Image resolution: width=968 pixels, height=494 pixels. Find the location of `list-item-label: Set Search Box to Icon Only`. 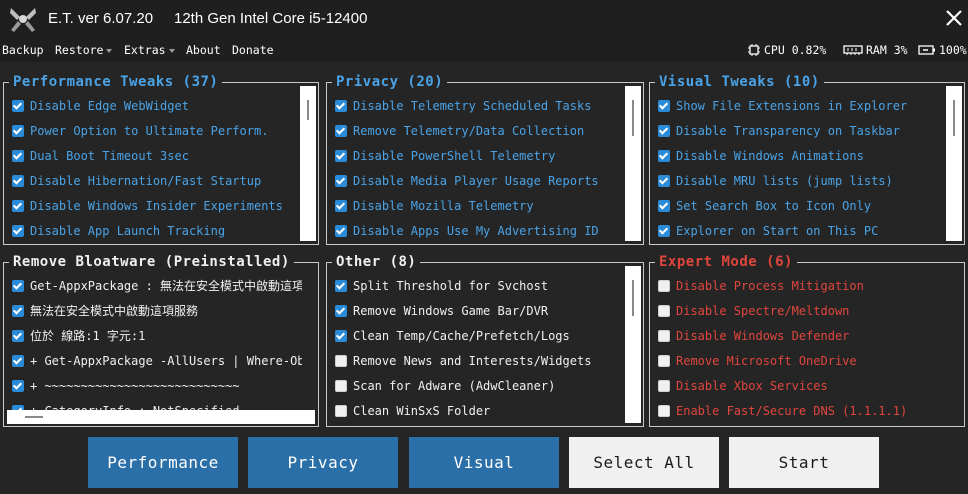

list-item-label: Set Search Box to Icon Only is located at coordinates (774, 205).